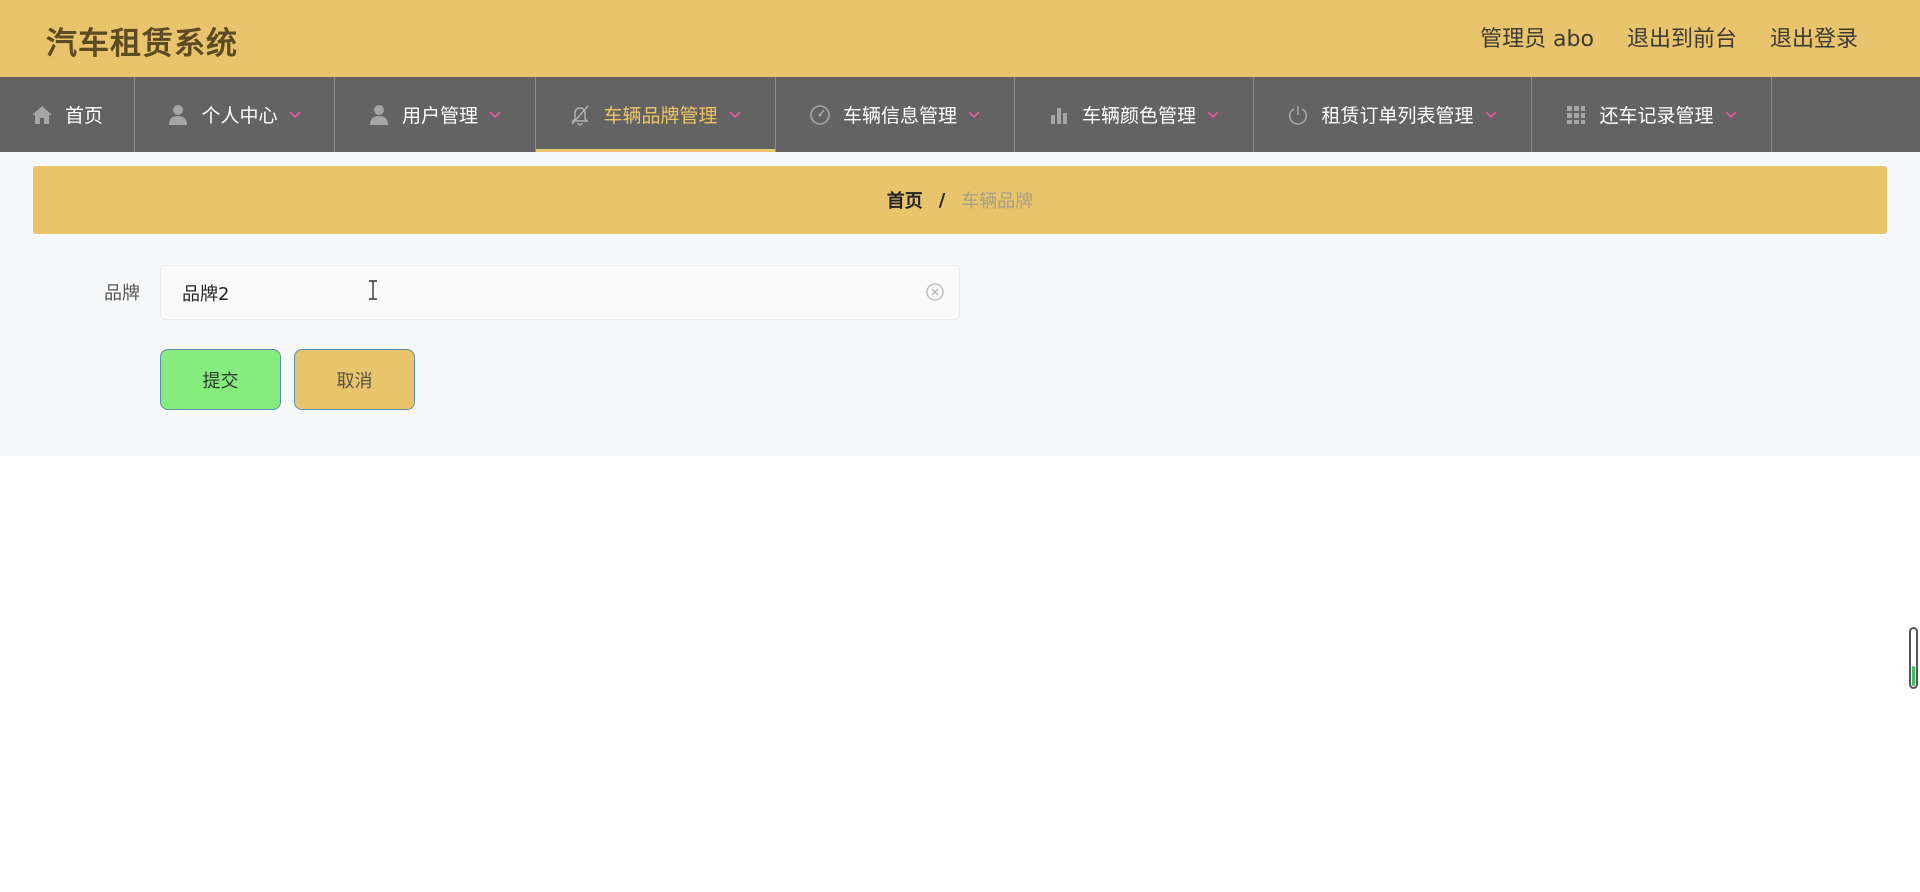 The height and width of the screenshot is (892, 1920). I want to click on power-icon, so click(1298, 115).